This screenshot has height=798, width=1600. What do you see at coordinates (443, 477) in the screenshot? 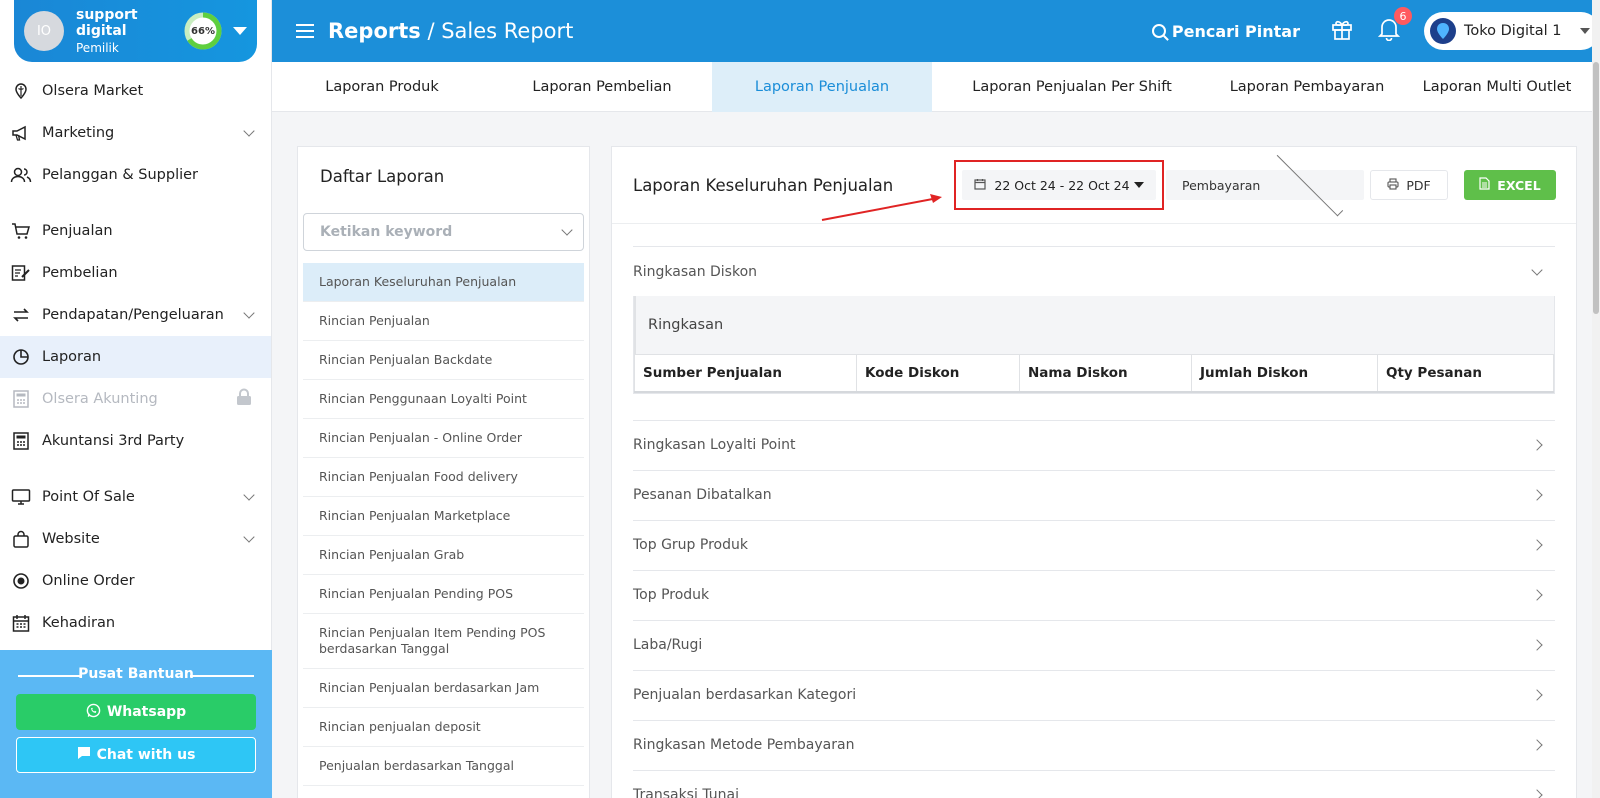
I see `list-item: Rincian Penjualan Food delivery` at bounding box center [443, 477].